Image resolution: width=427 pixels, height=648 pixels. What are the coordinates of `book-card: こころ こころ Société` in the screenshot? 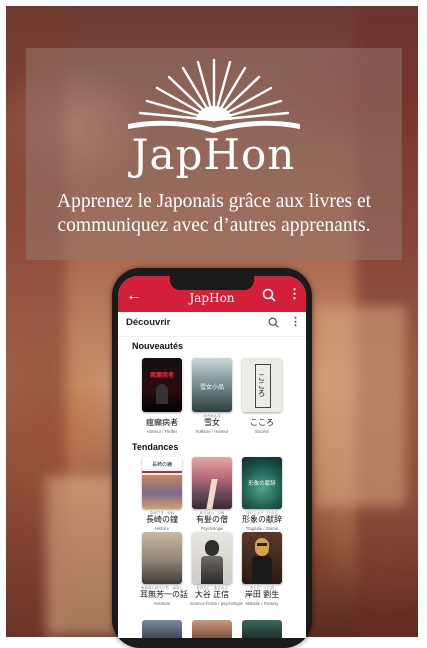 It's located at (262, 396).